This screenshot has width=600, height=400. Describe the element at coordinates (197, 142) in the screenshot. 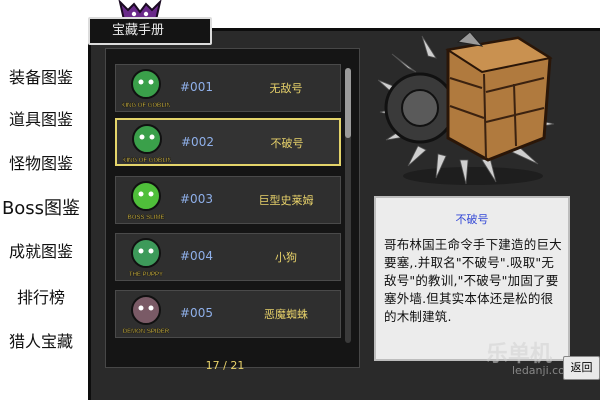

I see `item-number: #002` at that location.